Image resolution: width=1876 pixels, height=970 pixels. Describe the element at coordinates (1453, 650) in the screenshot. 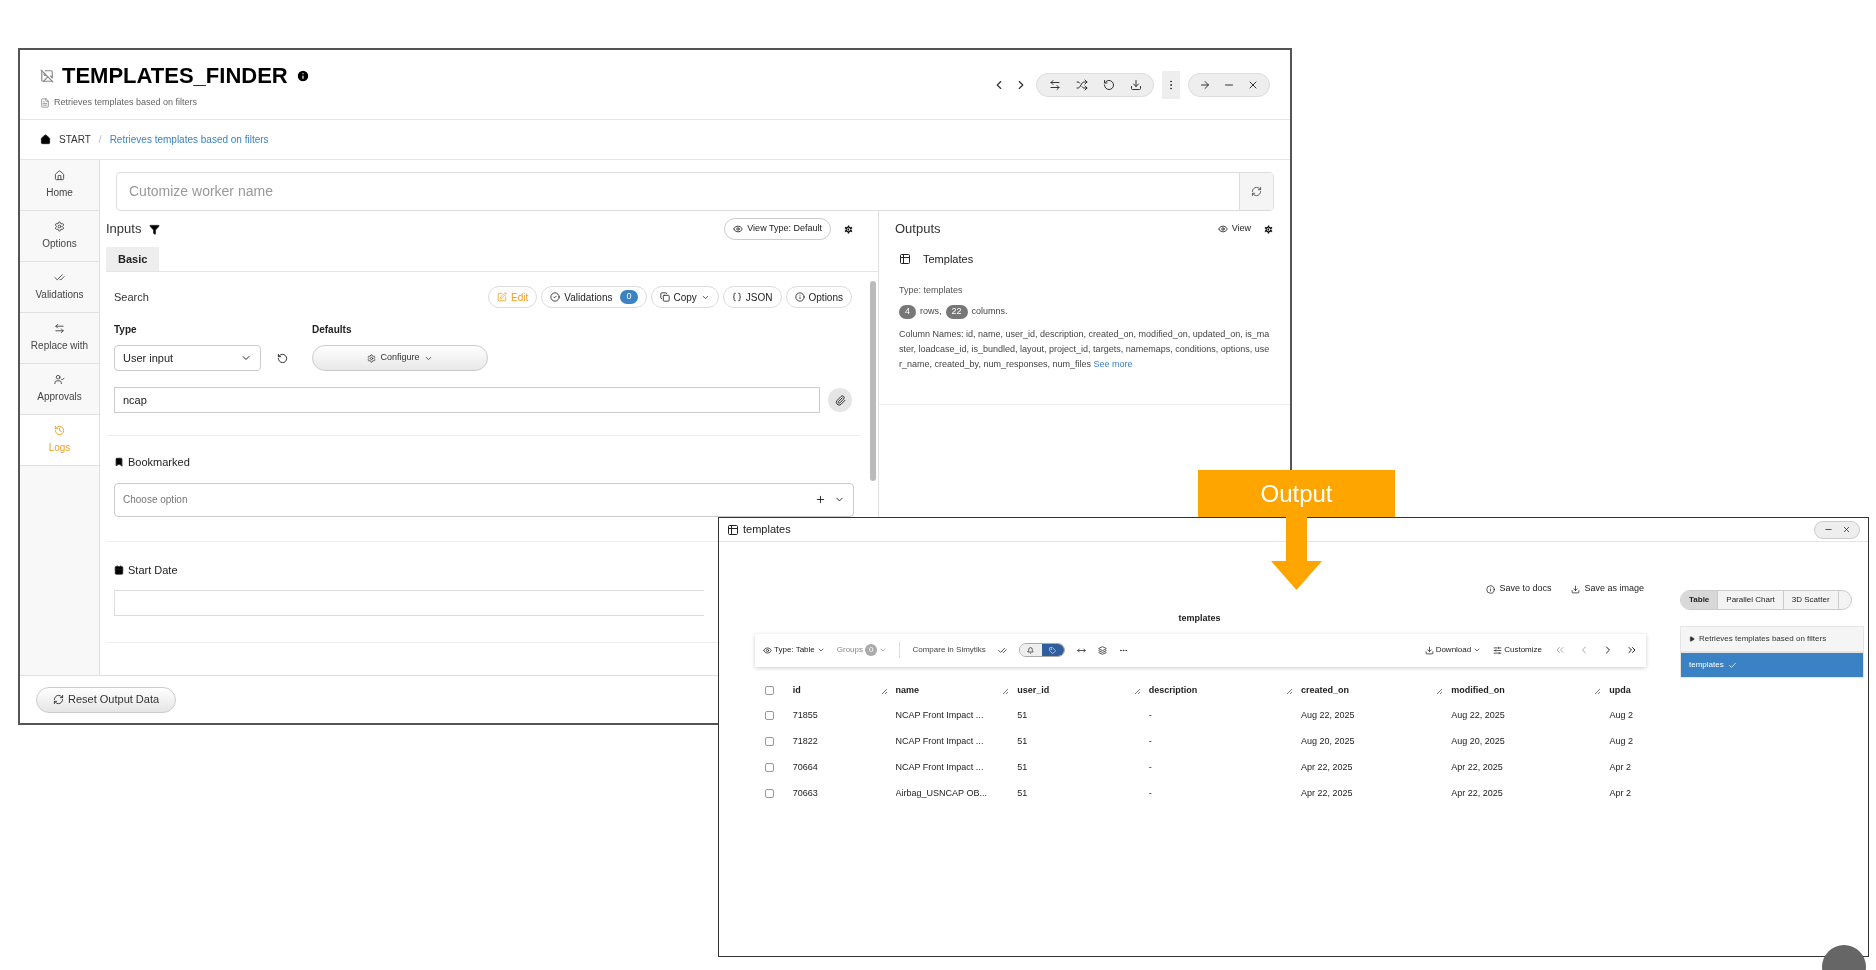

I see `download-button: Download` at that location.